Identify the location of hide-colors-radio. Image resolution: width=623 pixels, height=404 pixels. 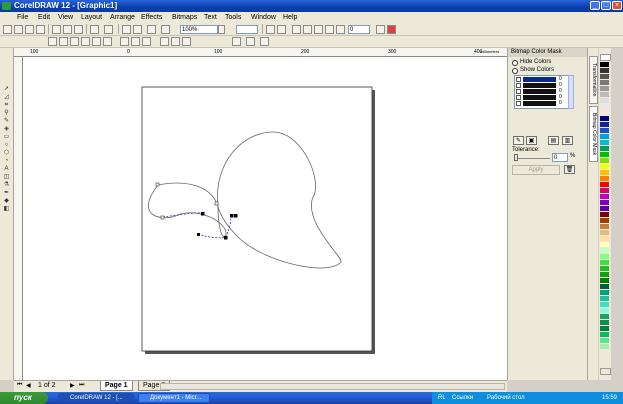
(515, 63).